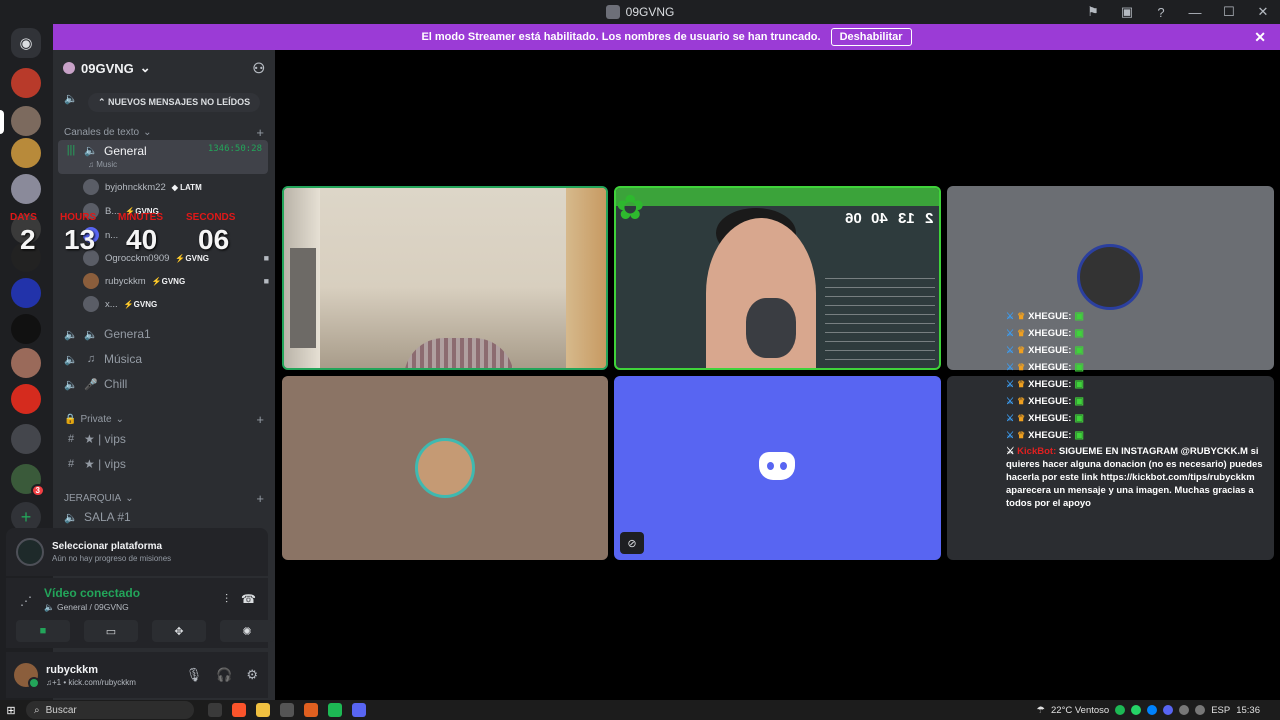 The width and height of the screenshot is (1280, 720). Describe the element at coordinates (26, 601) in the screenshot. I see `signal-icon: ⋰` at that location.